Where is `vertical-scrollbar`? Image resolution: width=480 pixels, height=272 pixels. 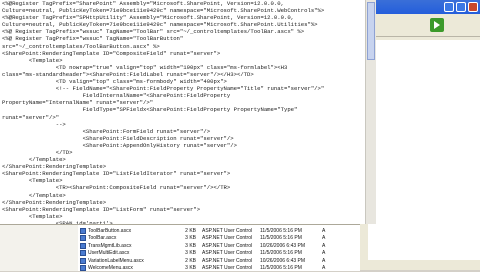
vertical-scrollbar is located at coordinates (370, 112).